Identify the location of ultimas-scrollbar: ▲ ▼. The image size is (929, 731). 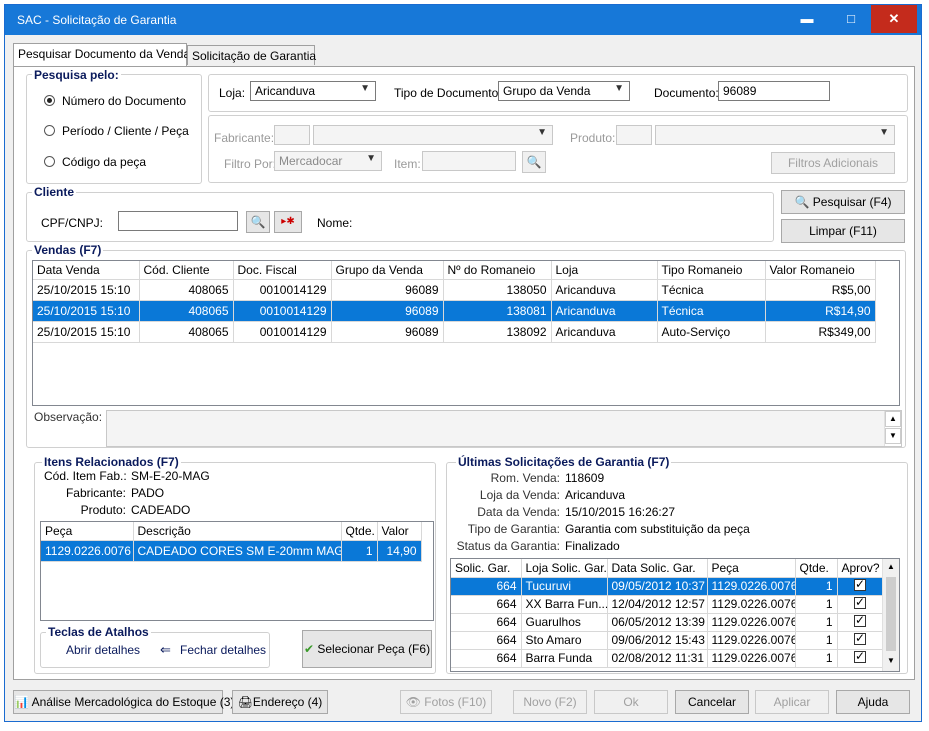
(890, 615).